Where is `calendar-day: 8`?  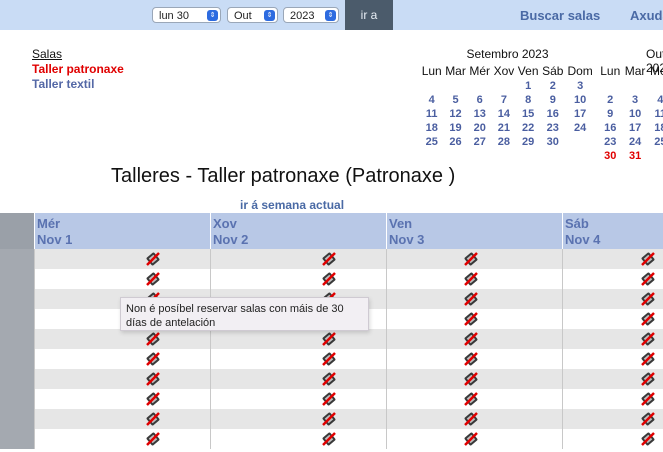
calendar-day: 8 is located at coordinates (528, 100).